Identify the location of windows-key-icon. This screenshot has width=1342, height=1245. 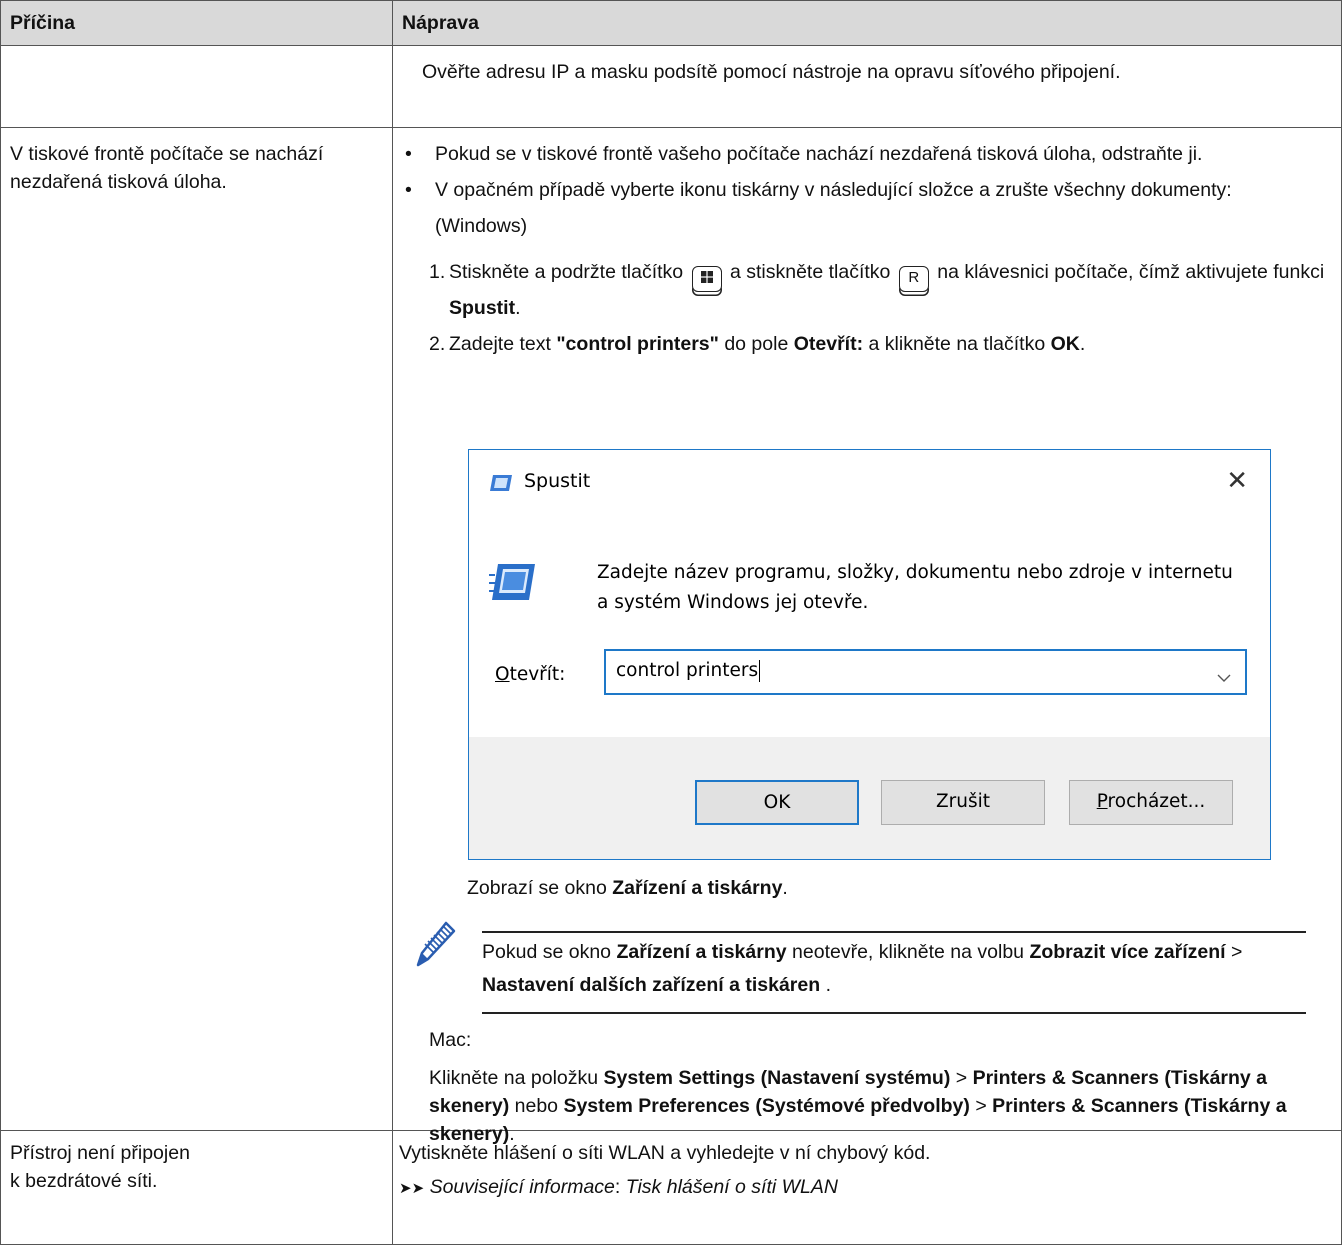
(706, 279).